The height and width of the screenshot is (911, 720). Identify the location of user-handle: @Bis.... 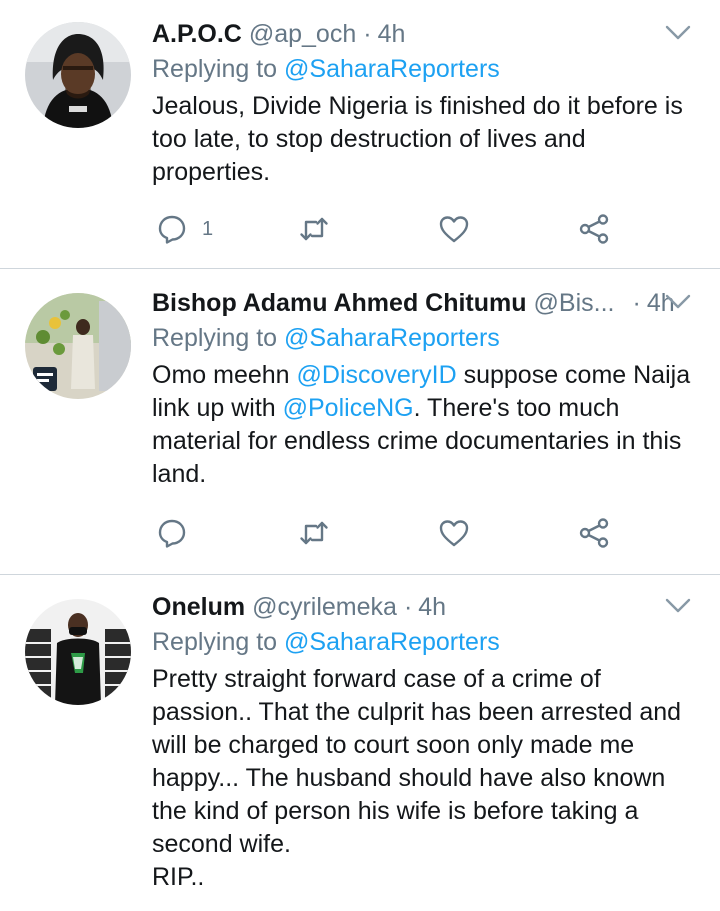
(574, 303).